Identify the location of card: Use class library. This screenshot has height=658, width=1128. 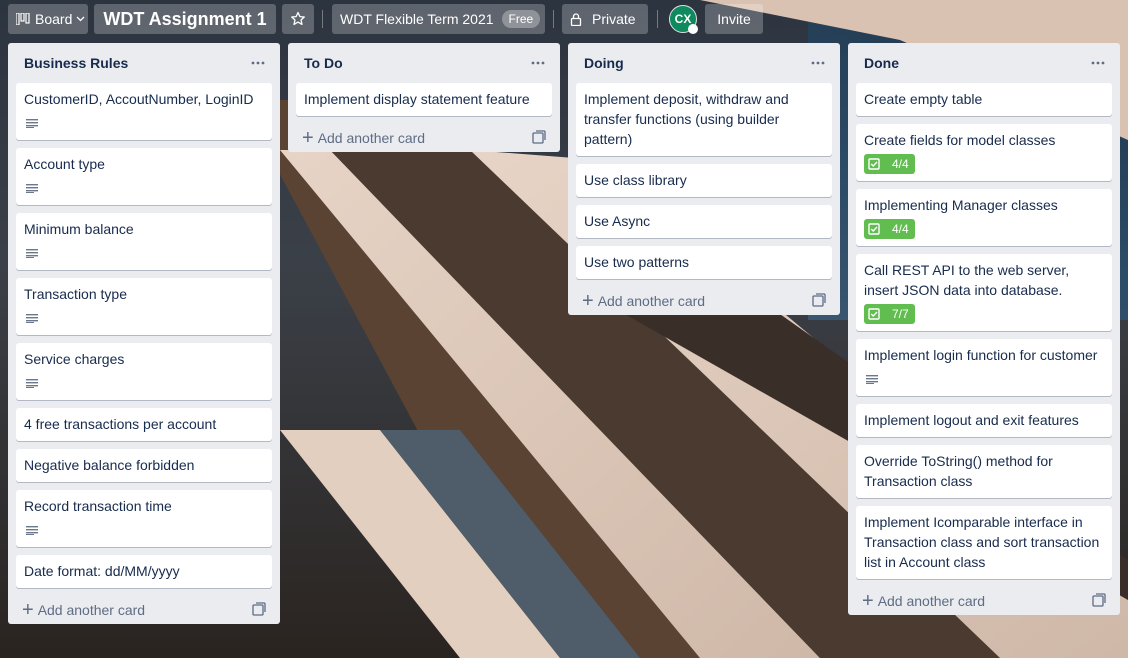
(704, 180).